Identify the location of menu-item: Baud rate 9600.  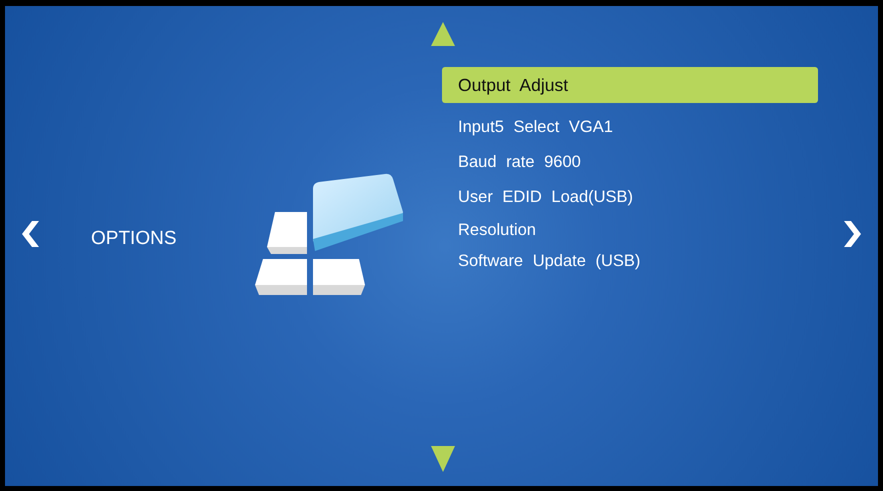
(630, 162).